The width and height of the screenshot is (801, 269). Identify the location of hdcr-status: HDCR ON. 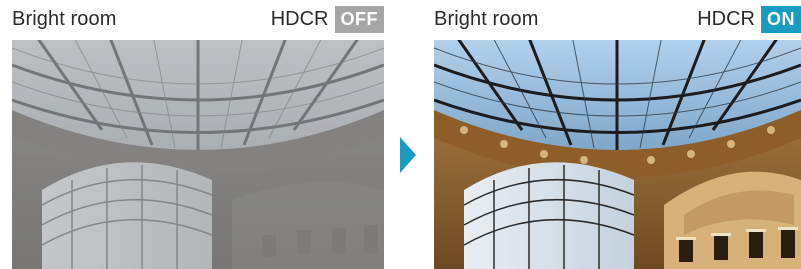
(749, 19).